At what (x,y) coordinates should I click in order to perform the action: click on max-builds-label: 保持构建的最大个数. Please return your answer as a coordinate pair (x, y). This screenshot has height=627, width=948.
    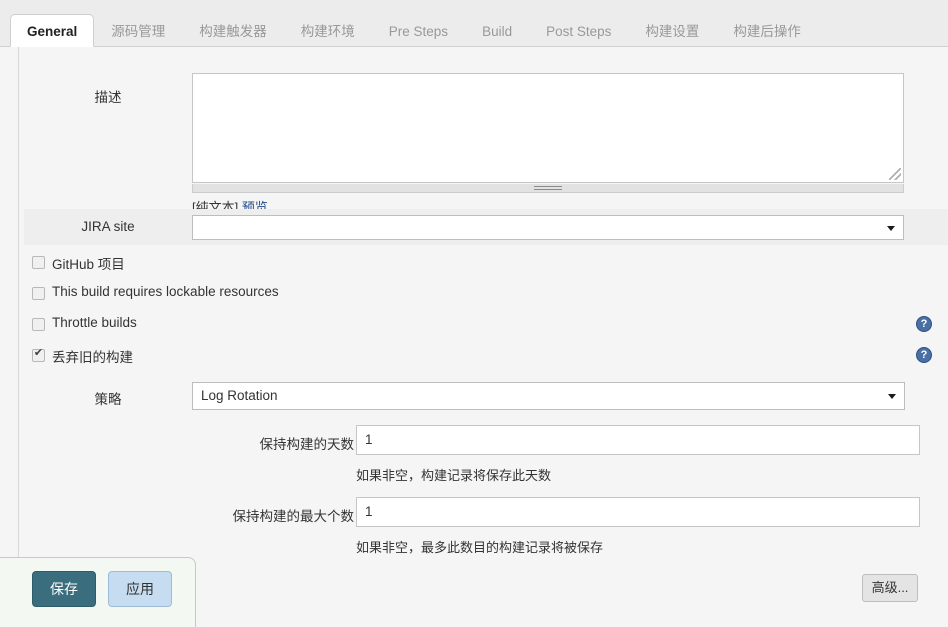
    Looking at the image, I should click on (293, 516).